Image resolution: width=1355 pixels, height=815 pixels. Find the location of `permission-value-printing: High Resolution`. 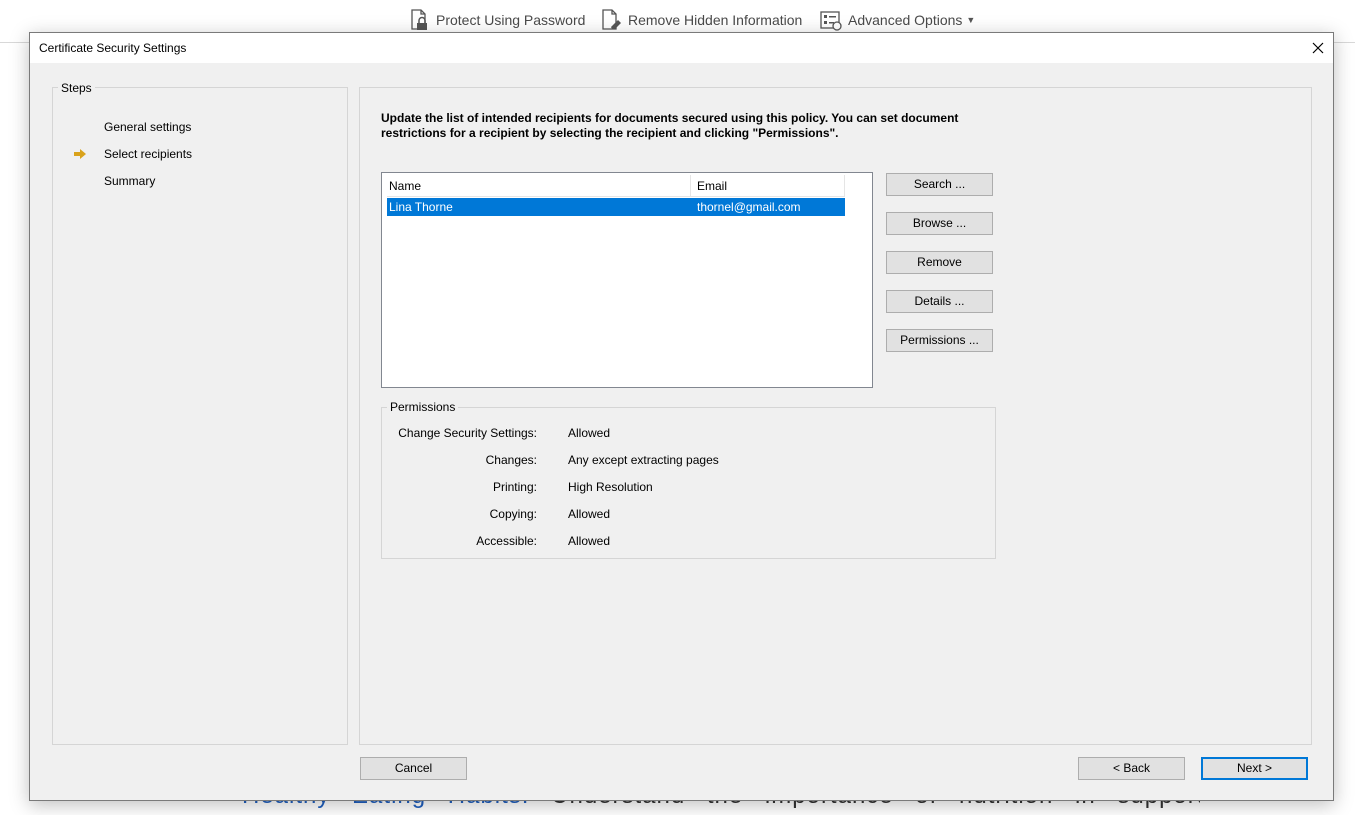

permission-value-printing: High Resolution is located at coordinates (610, 487).